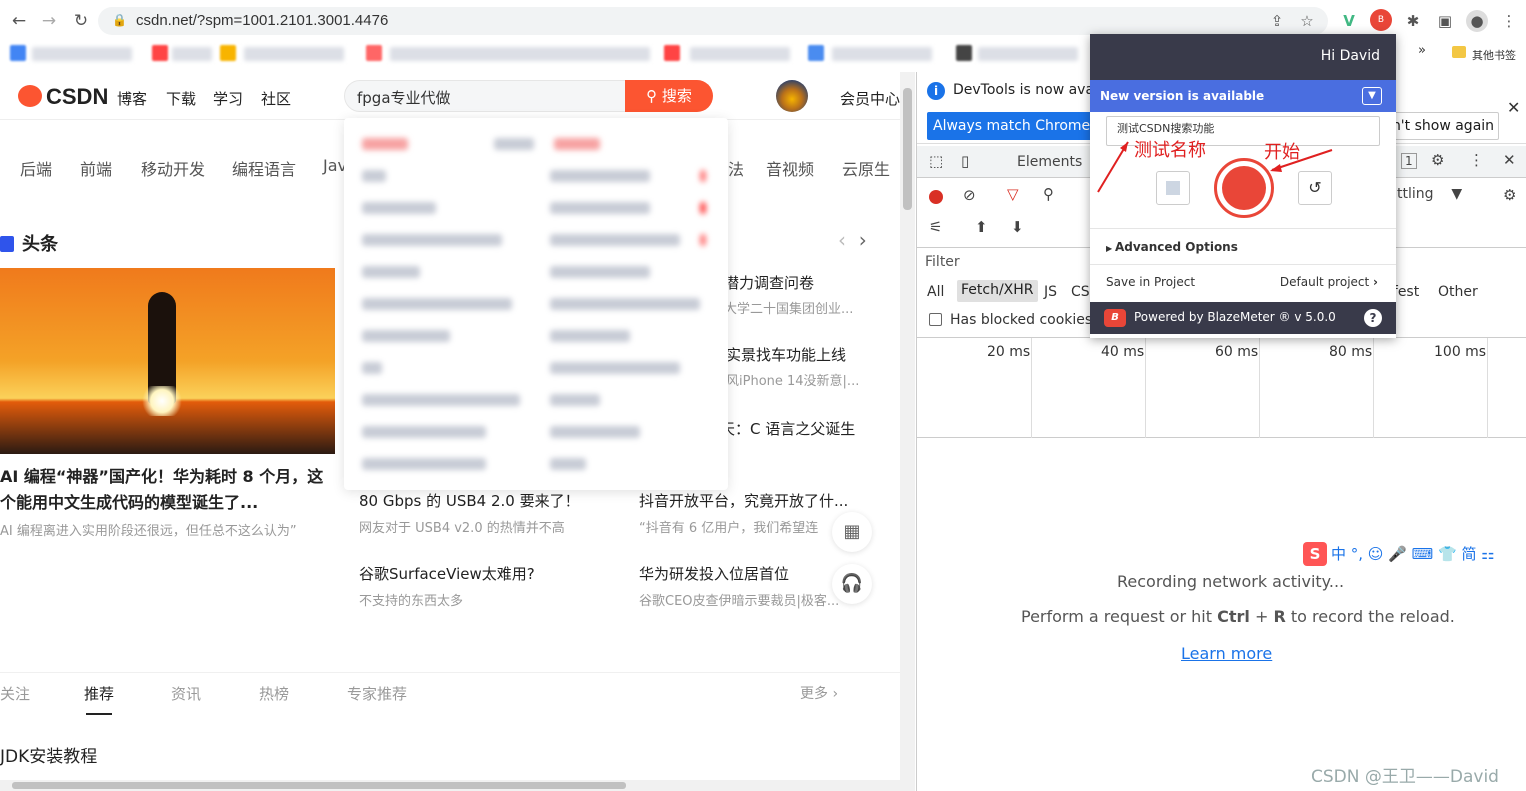 The width and height of the screenshot is (1526, 791). What do you see at coordinates (1017, 227) in the screenshot?
I see `export-har-icon: ⬇` at bounding box center [1017, 227].